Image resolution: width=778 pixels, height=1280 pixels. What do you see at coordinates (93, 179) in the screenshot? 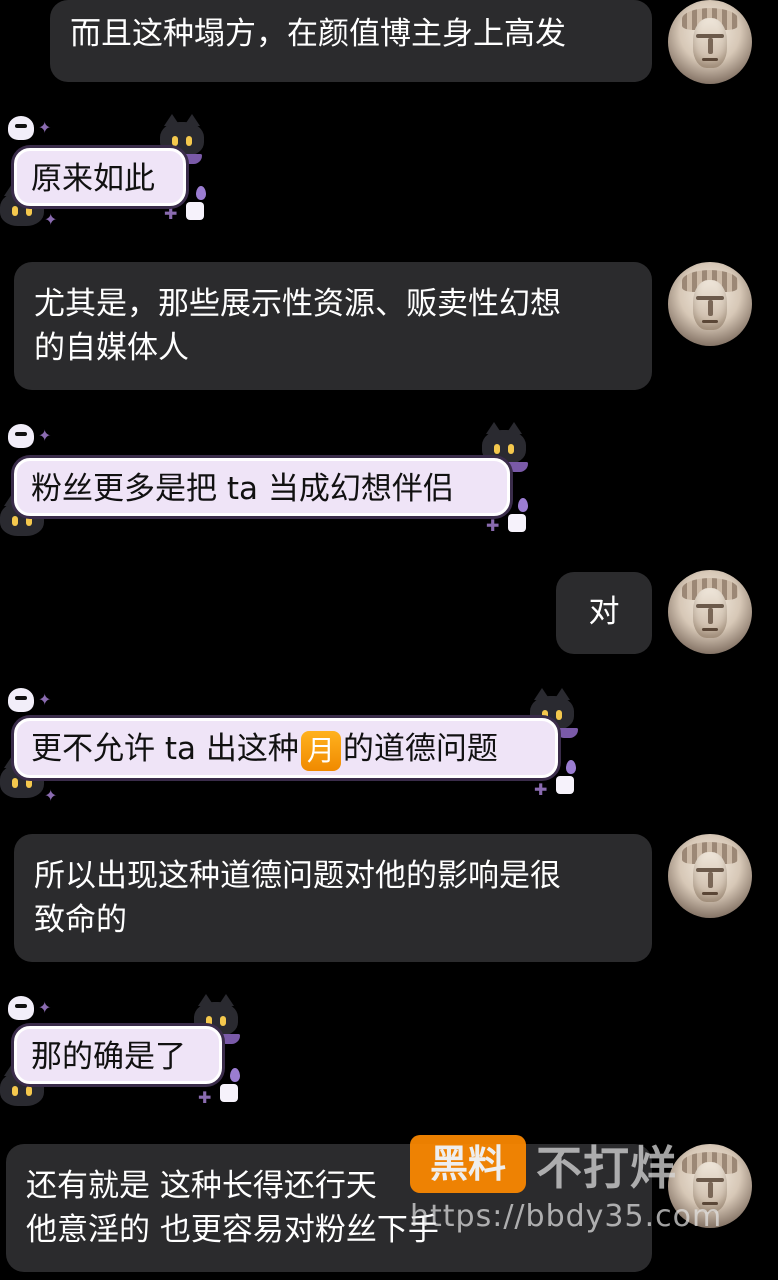
I see `message-text: 原来如此` at bounding box center [93, 179].